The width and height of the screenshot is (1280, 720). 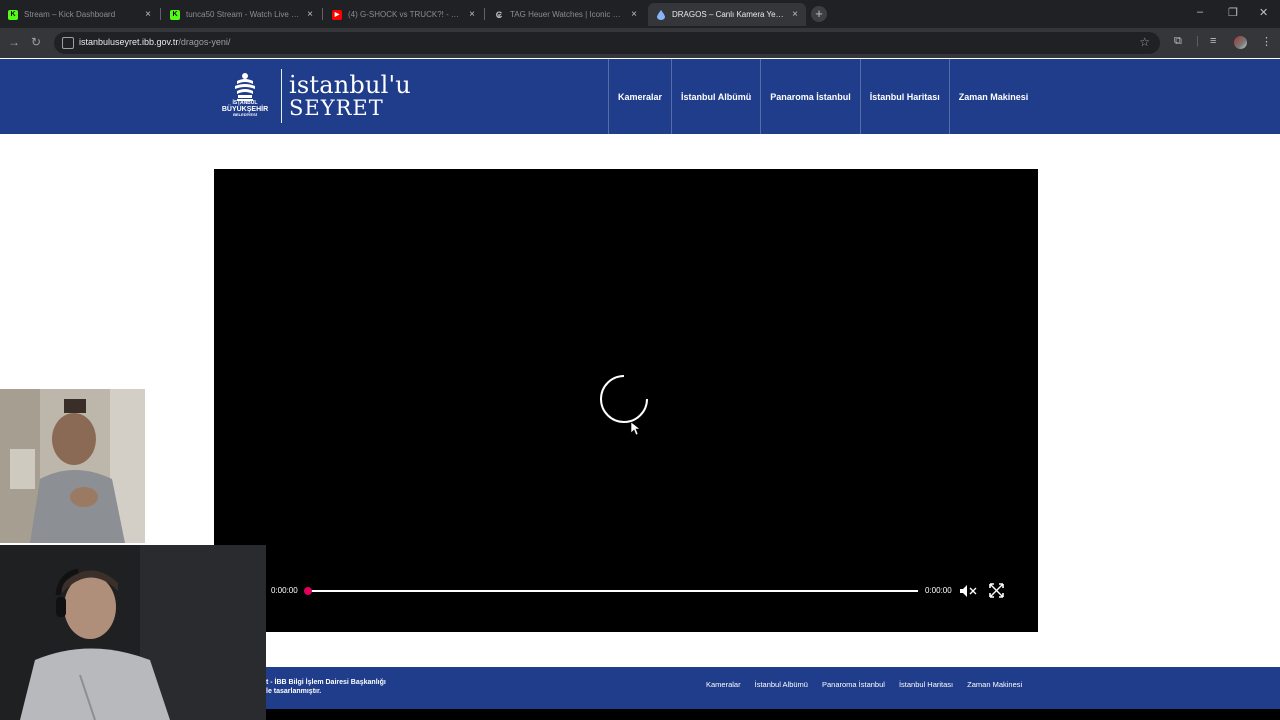 I want to click on logo-divider, so click(x=281, y=96).